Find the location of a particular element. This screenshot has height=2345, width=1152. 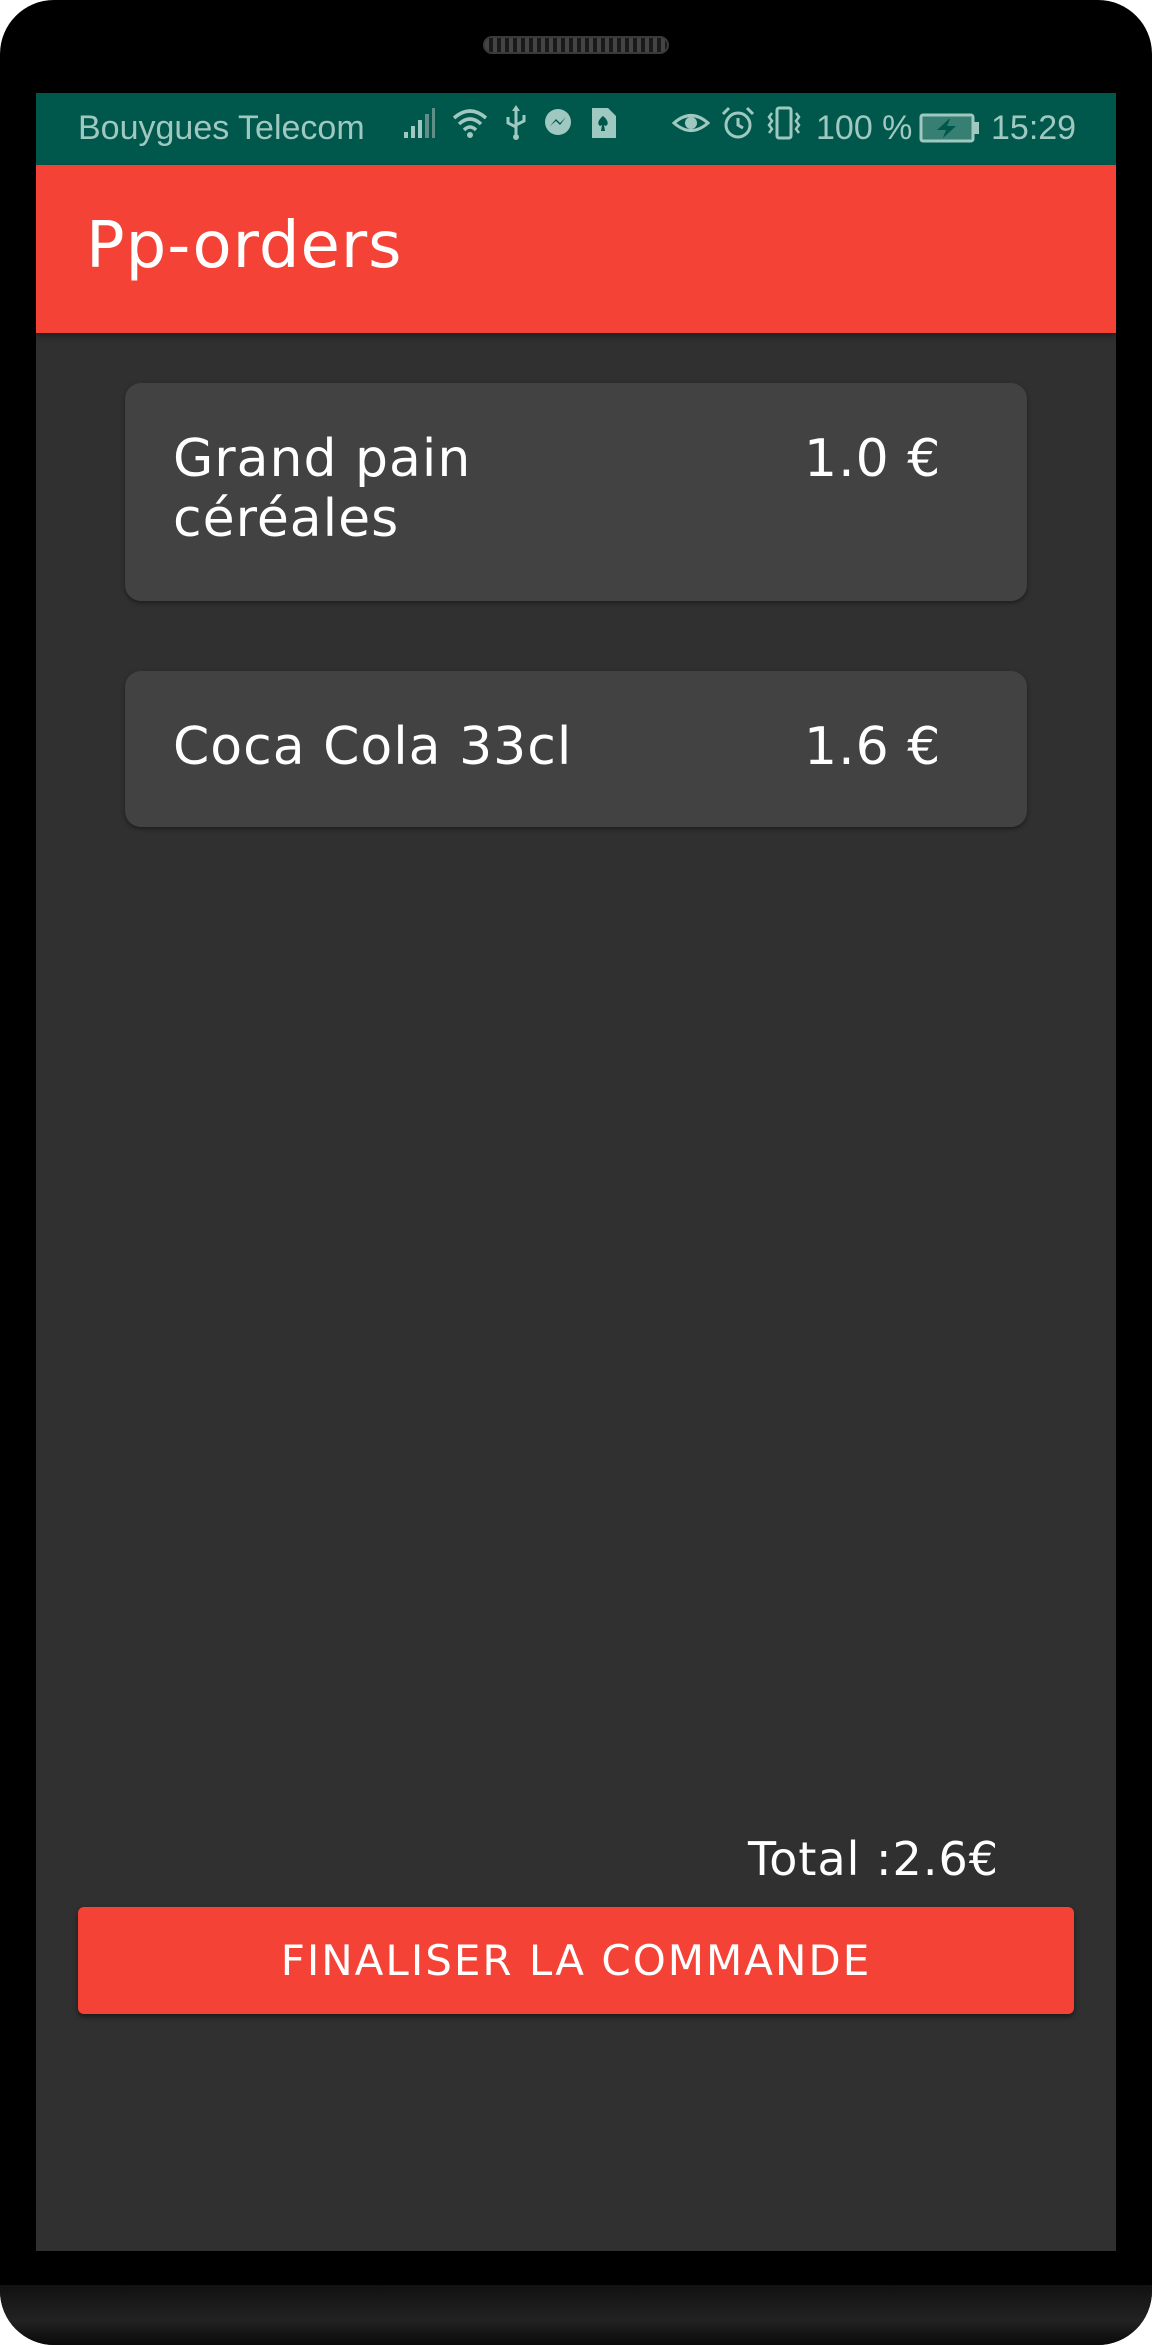

eye-icon is located at coordinates (691, 123).